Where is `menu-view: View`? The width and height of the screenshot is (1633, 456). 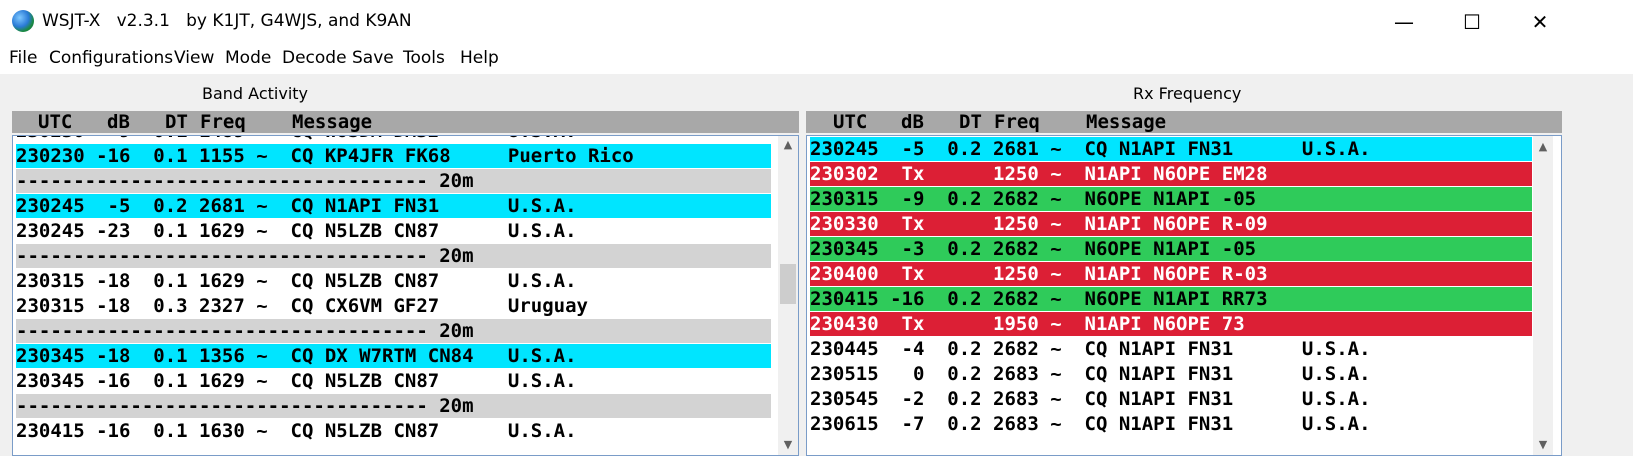
menu-view: View is located at coordinates (194, 58).